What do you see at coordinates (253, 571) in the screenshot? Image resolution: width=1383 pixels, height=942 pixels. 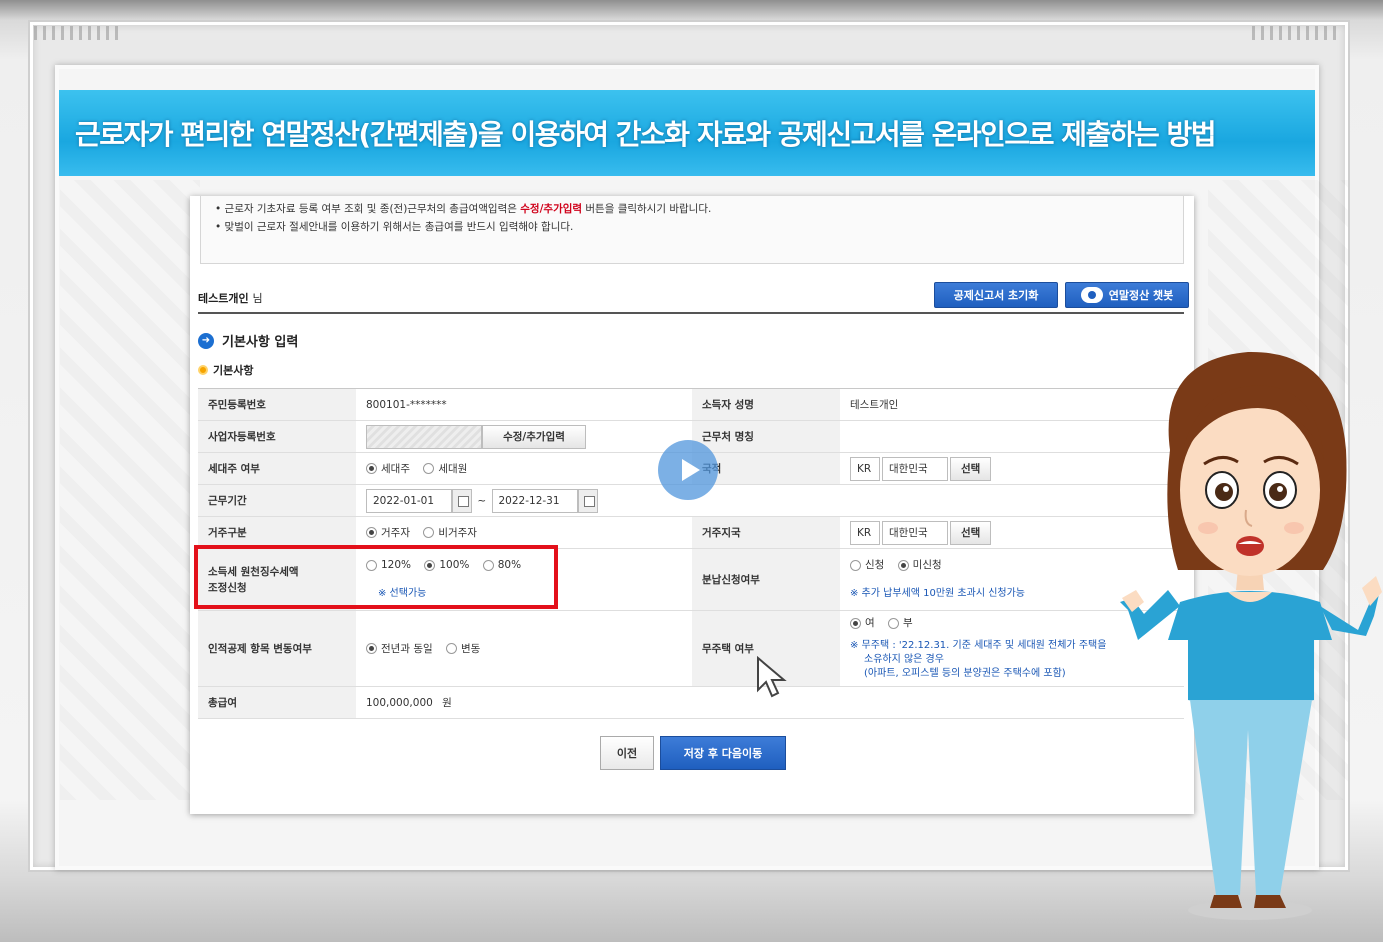 I see `withholding-label-line: 소득세 원천징수세액` at bounding box center [253, 571].